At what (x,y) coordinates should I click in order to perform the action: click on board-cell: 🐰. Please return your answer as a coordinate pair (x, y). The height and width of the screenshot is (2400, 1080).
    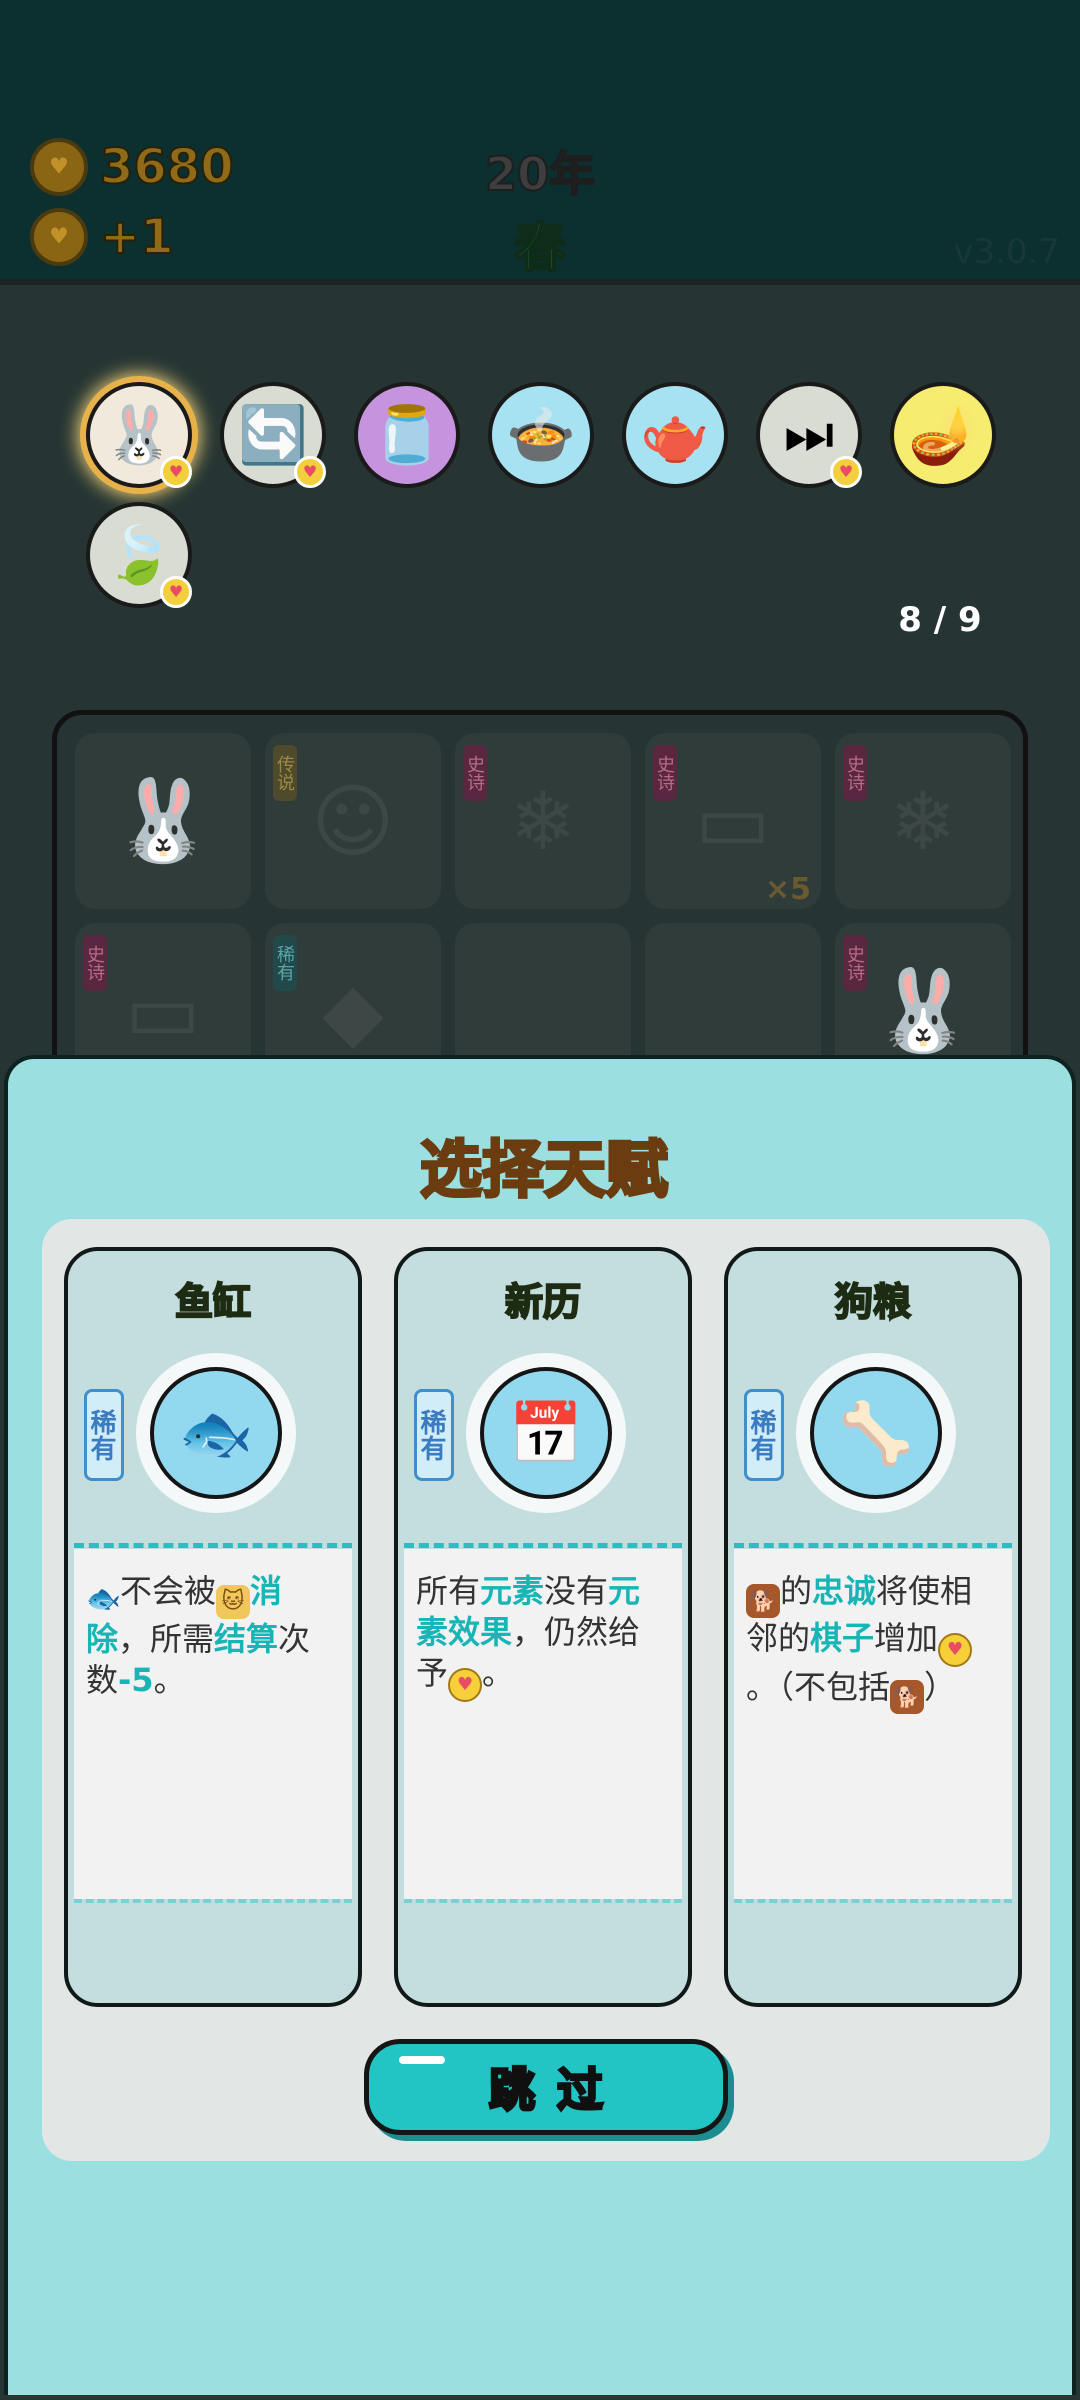
    Looking at the image, I should click on (163, 821).